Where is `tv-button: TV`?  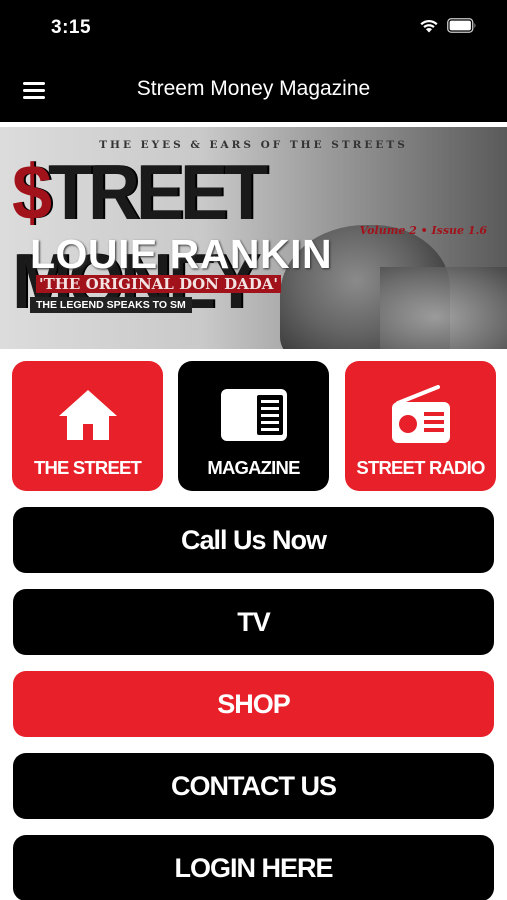
tv-button: TV is located at coordinates (253, 622).